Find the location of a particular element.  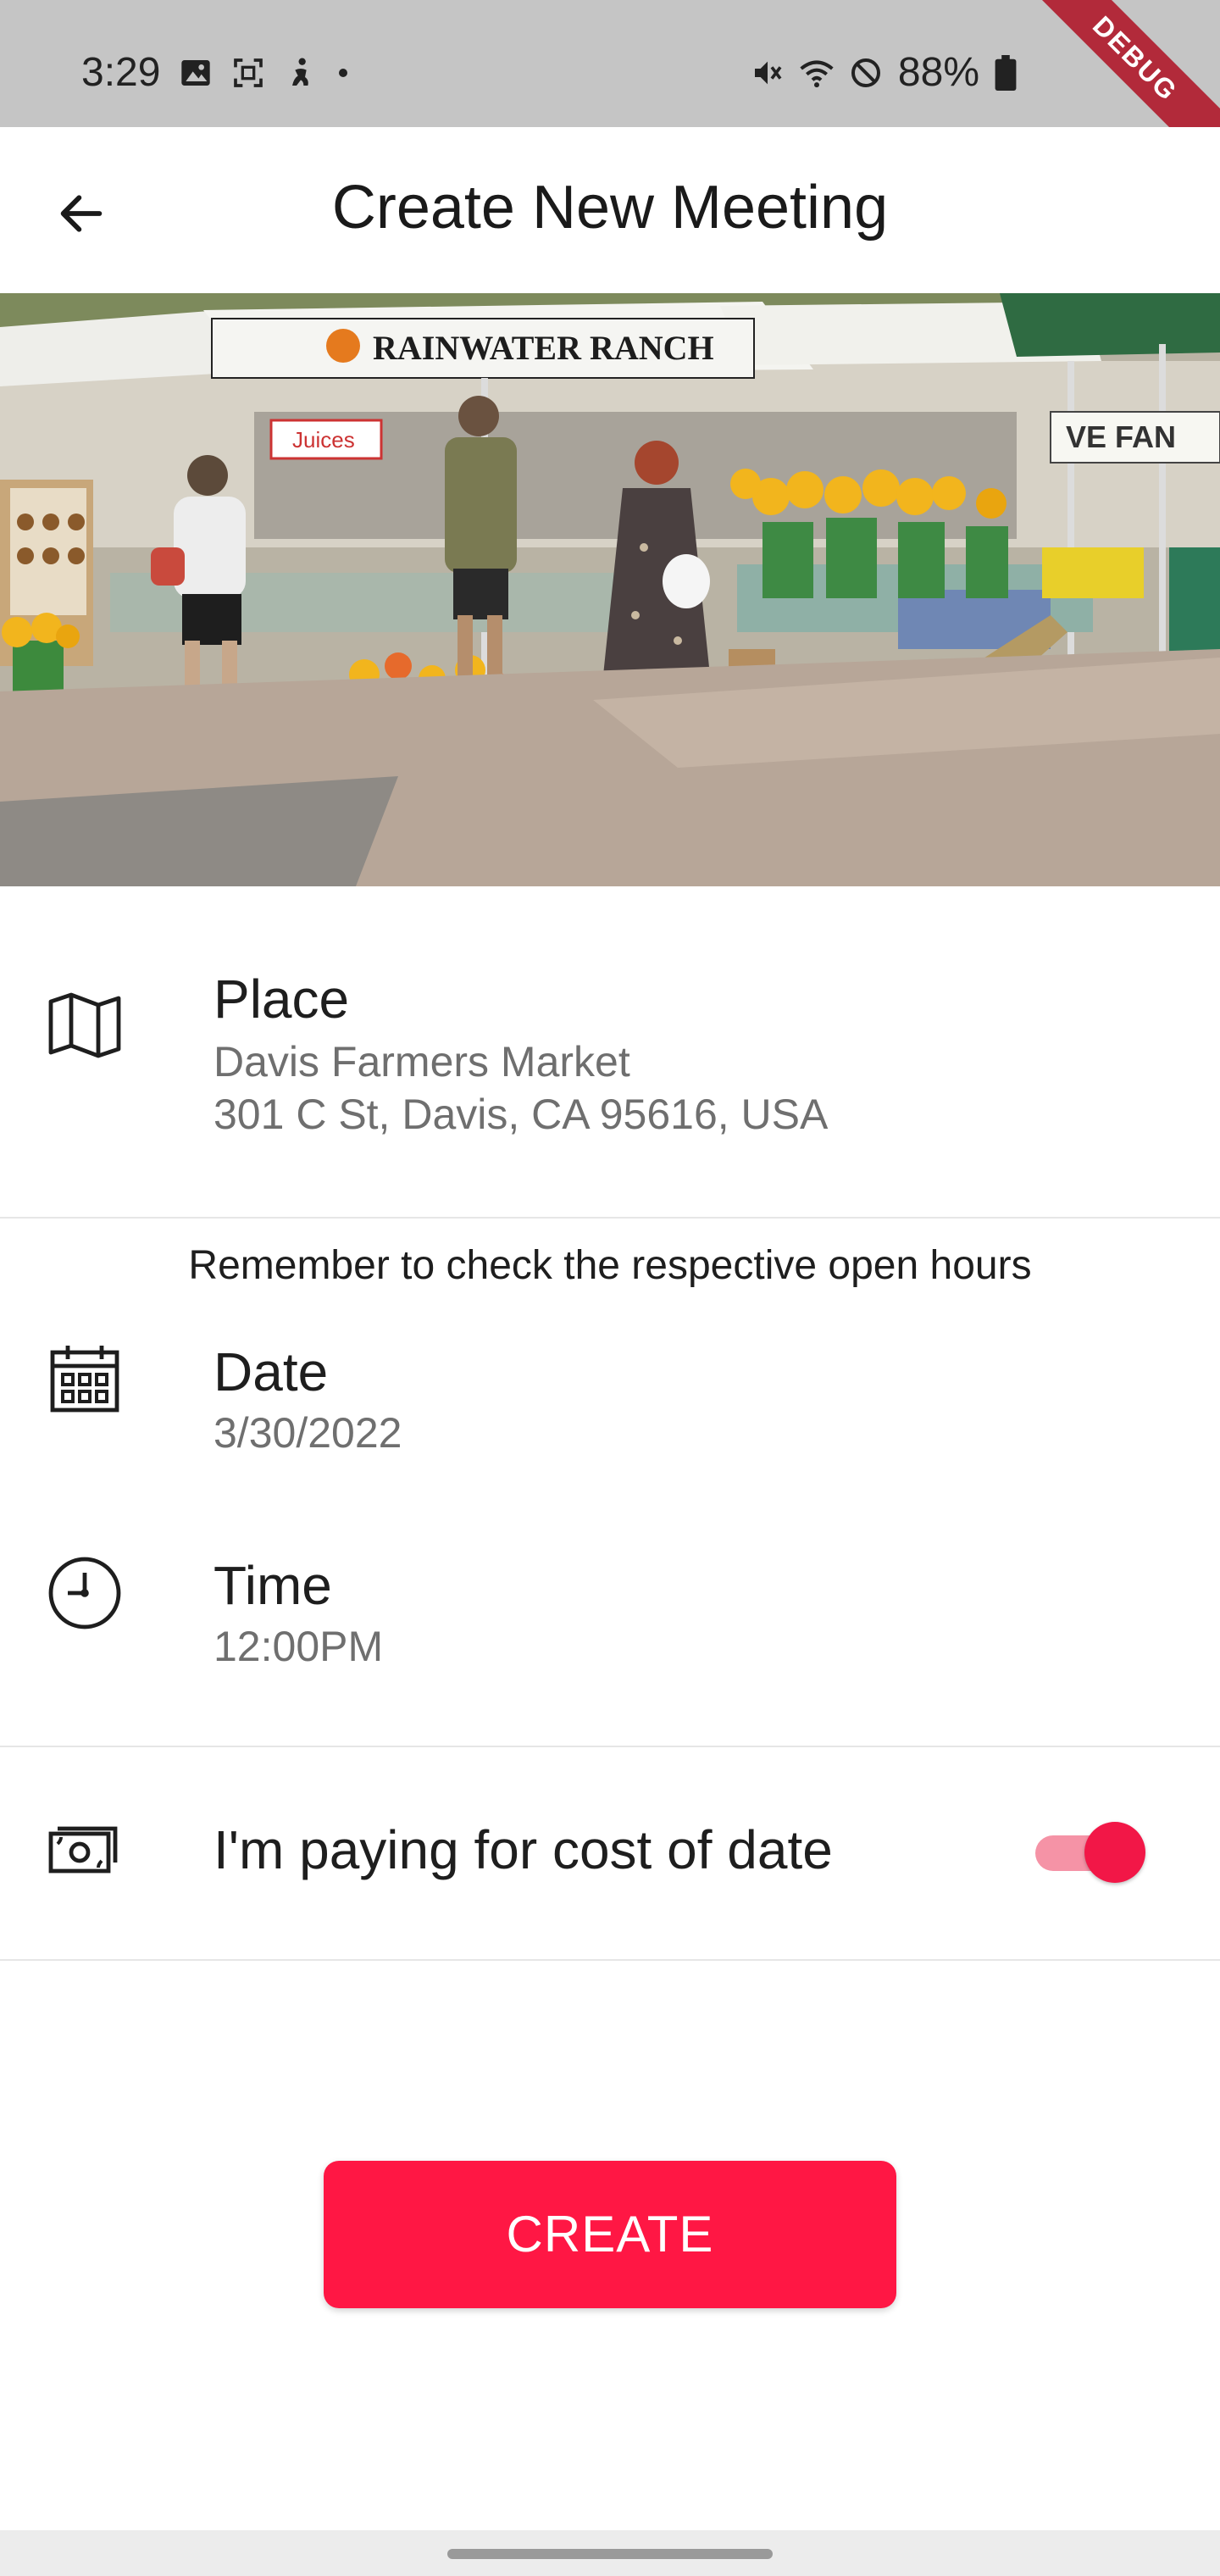

banner-text: RAINWATER RANCH is located at coordinates (543, 348).